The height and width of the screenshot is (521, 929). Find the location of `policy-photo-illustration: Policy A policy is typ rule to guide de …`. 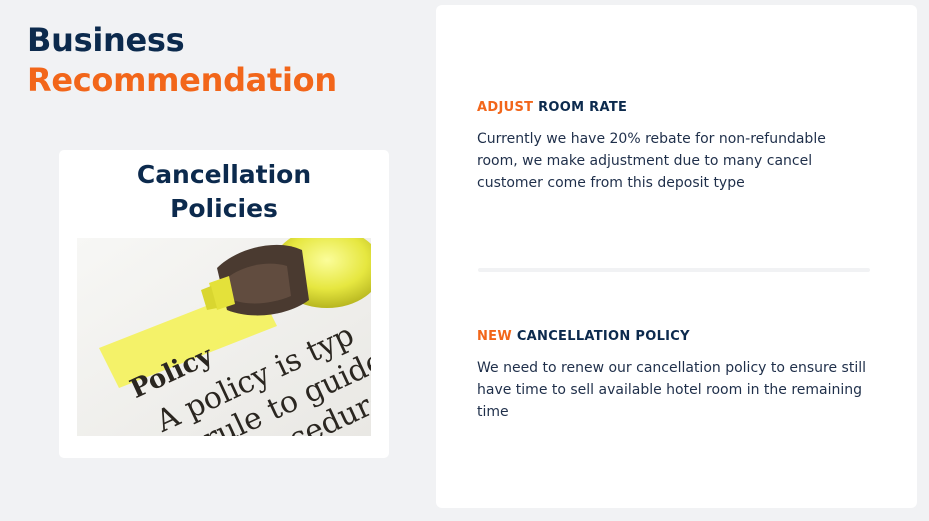

policy-photo-illustration: Policy A policy is typ rule to guide de … is located at coordinates (224, 337).